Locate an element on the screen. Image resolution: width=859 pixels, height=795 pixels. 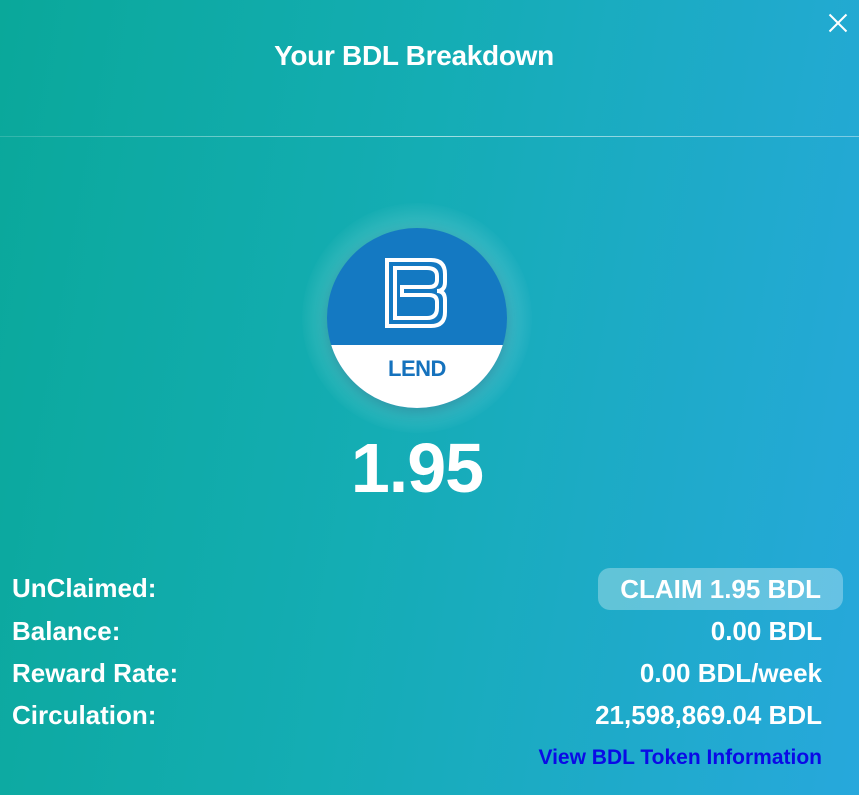
circulation-value: 21,598,869.04 BDL is located at coordinates (708, 715).